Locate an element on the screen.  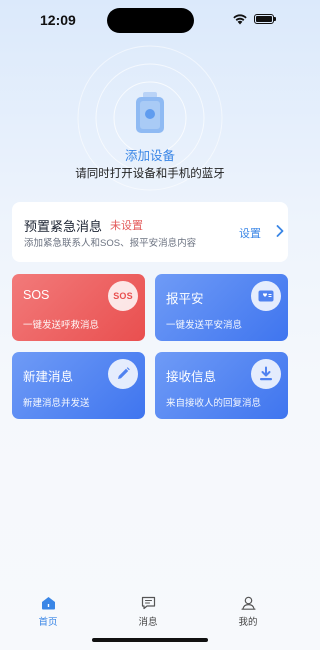
card-icon is located at coordinates (266, 296).